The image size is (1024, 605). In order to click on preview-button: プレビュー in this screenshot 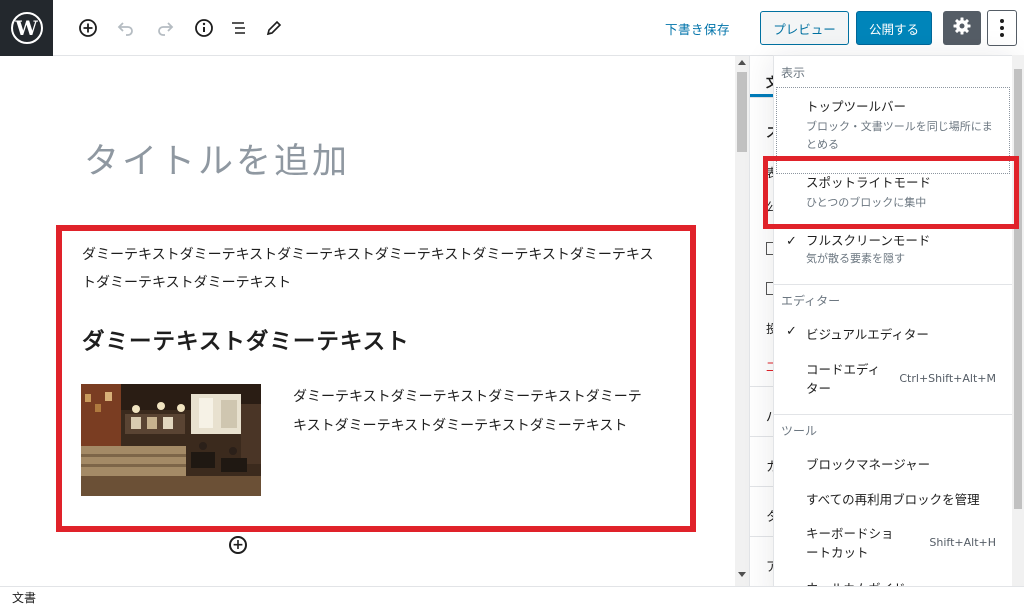, I will do `click(804, 28)`.